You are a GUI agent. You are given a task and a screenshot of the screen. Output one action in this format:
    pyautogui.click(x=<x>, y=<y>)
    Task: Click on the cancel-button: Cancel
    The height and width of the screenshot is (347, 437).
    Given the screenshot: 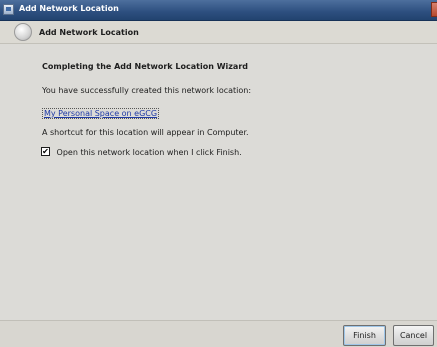 What is the action you would take?
    pyautogui.click(x=413, y=335)
    